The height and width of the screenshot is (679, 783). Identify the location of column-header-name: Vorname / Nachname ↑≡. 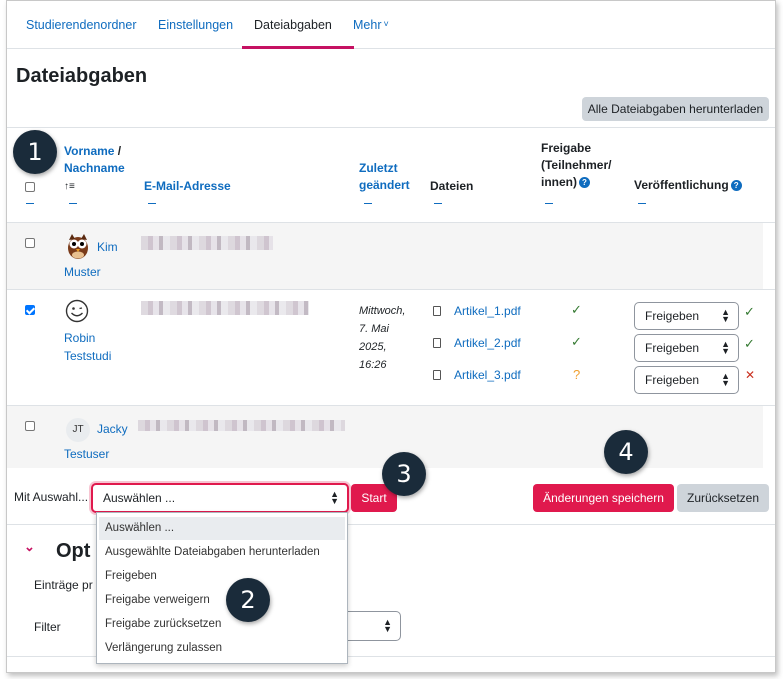
(94, 169).